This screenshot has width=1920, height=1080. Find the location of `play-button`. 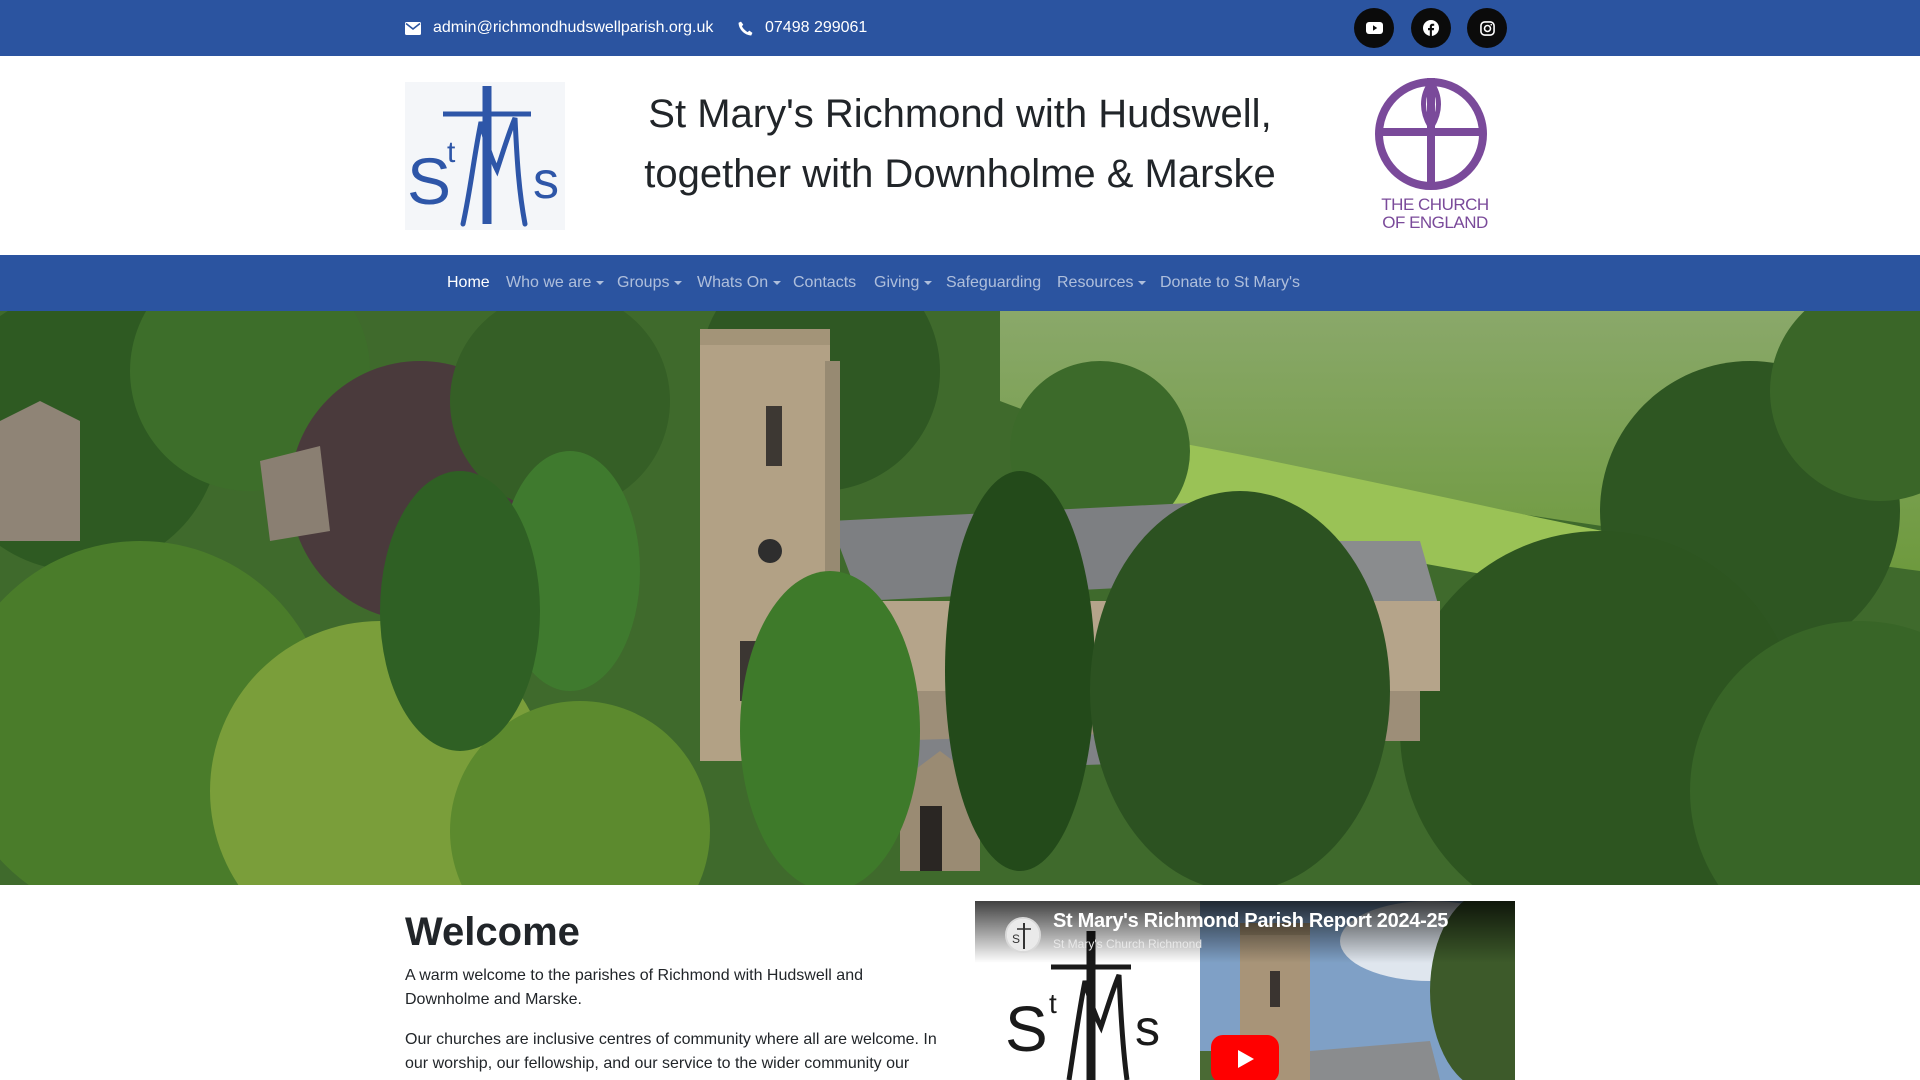

play-button is located at coordinates (1245, 1057).